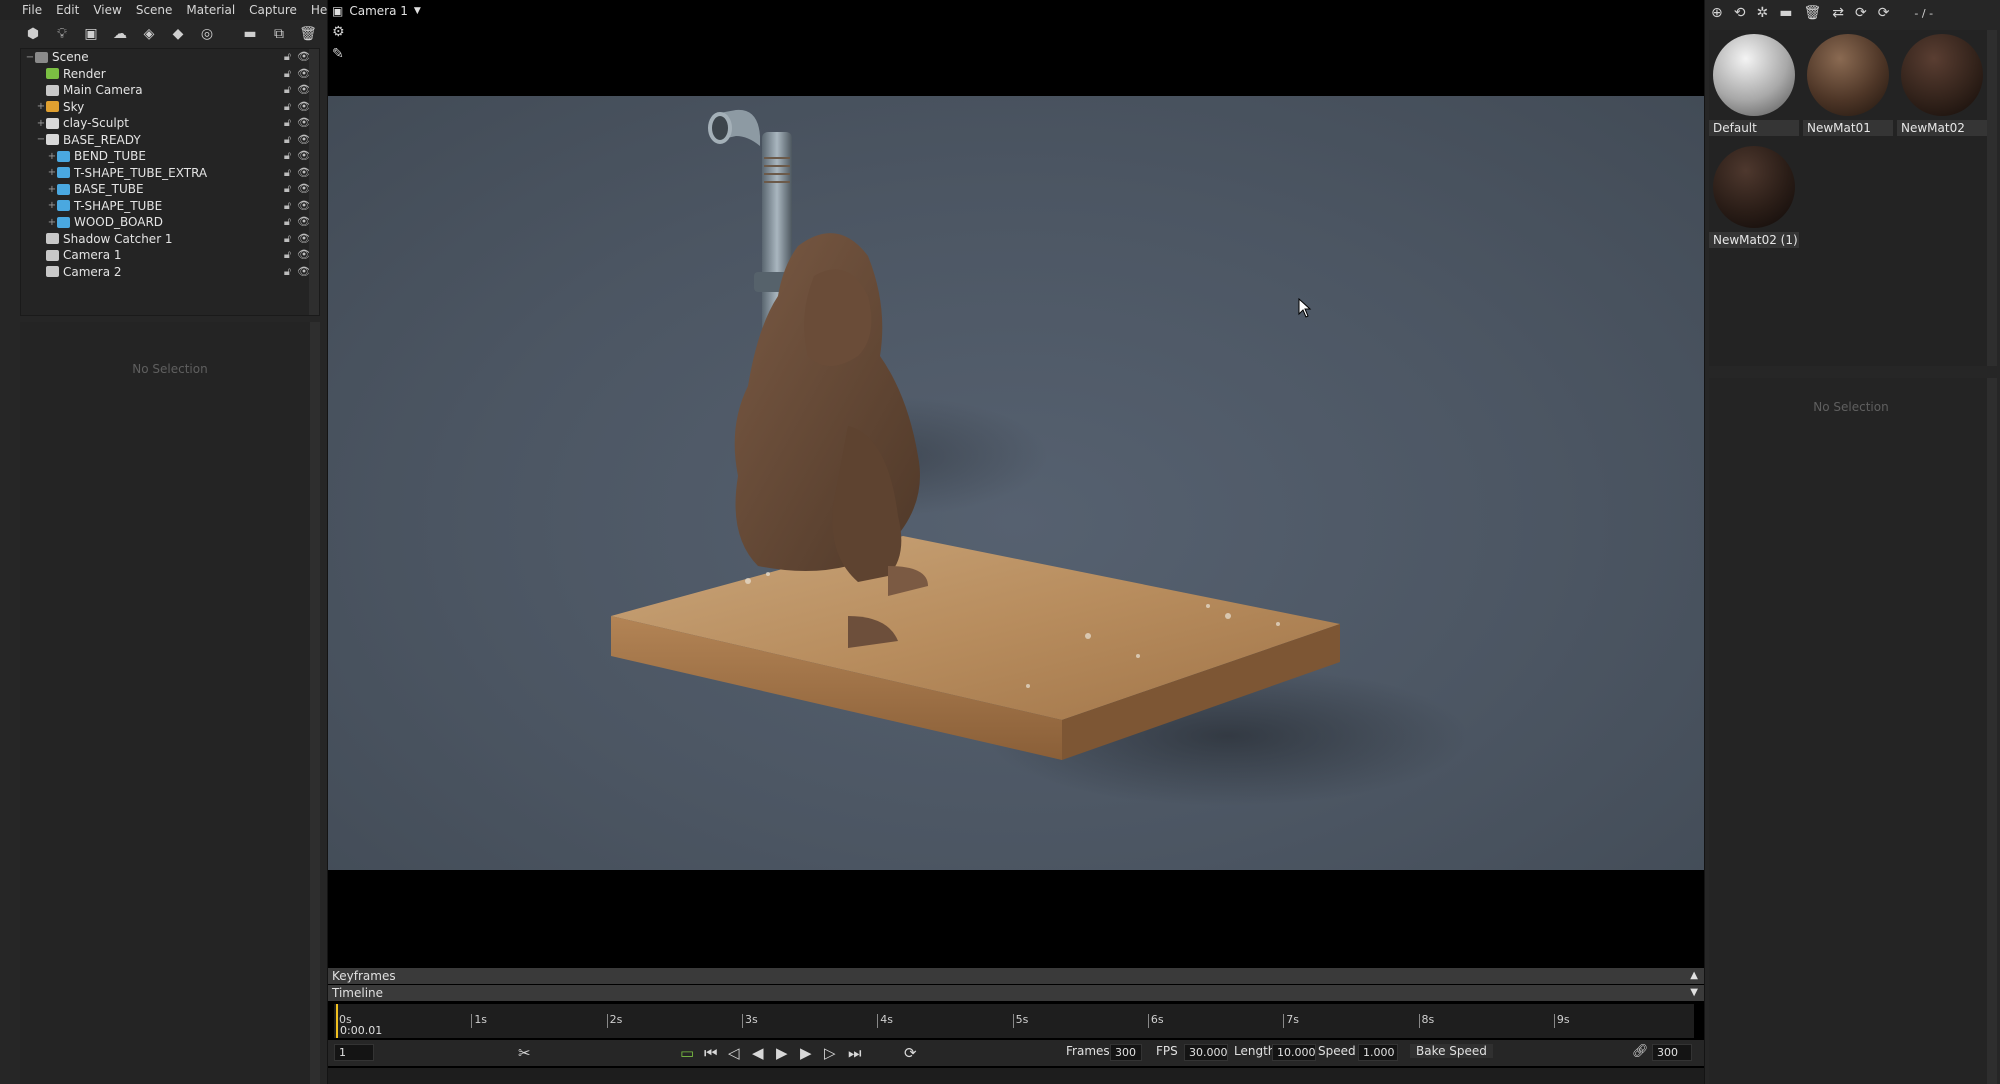 This screenshot has width=2000, height=1084. What do you see at coordinates (210, 10) in the screenshot?
I see `menu-material: Material` at bounding box center [210, 10].